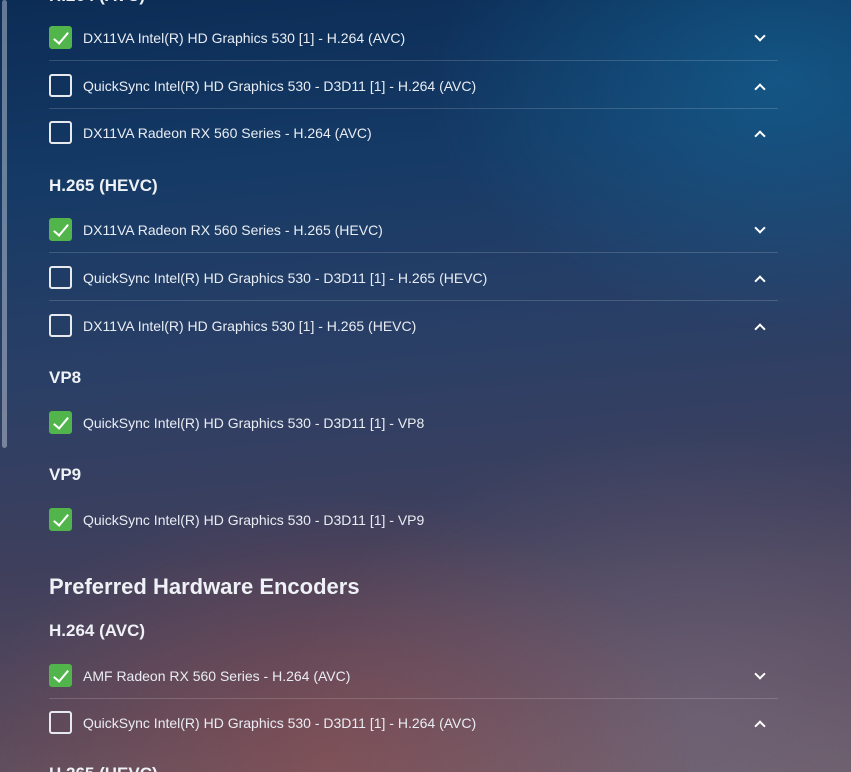 The image size is (851, 772). Describe the element at coordinates (65, 377) in the screenshot. I see `section-title-vp8: VP8` at that location.